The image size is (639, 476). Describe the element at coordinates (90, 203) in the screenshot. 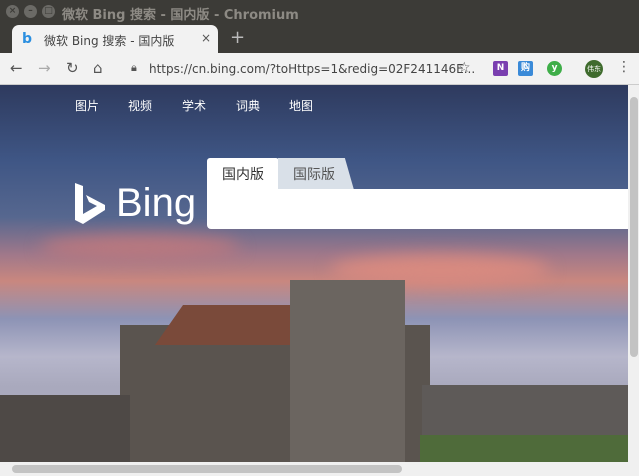

I see `bing-logo-icon` at that location.